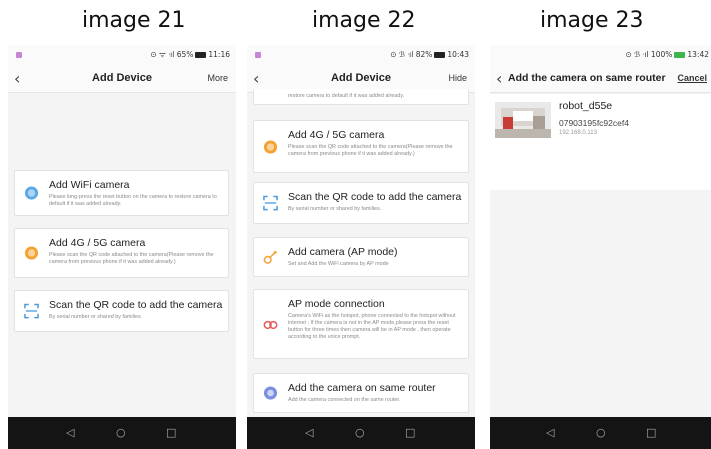 The image size is (711, 449). What do you see at coordinates (270, 257) in the screenshot?
I see `ap-mode-icon` at bounding box center [270, 257].